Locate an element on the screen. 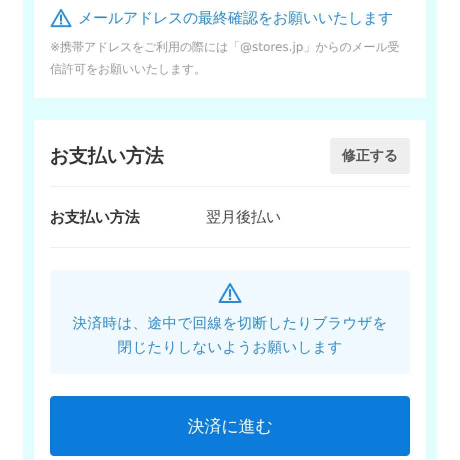 The width and height of the screenshot is (460, 460). notice-title: メールアドレスの最終確認をお願いいたします is located at coordinates (235, 18).